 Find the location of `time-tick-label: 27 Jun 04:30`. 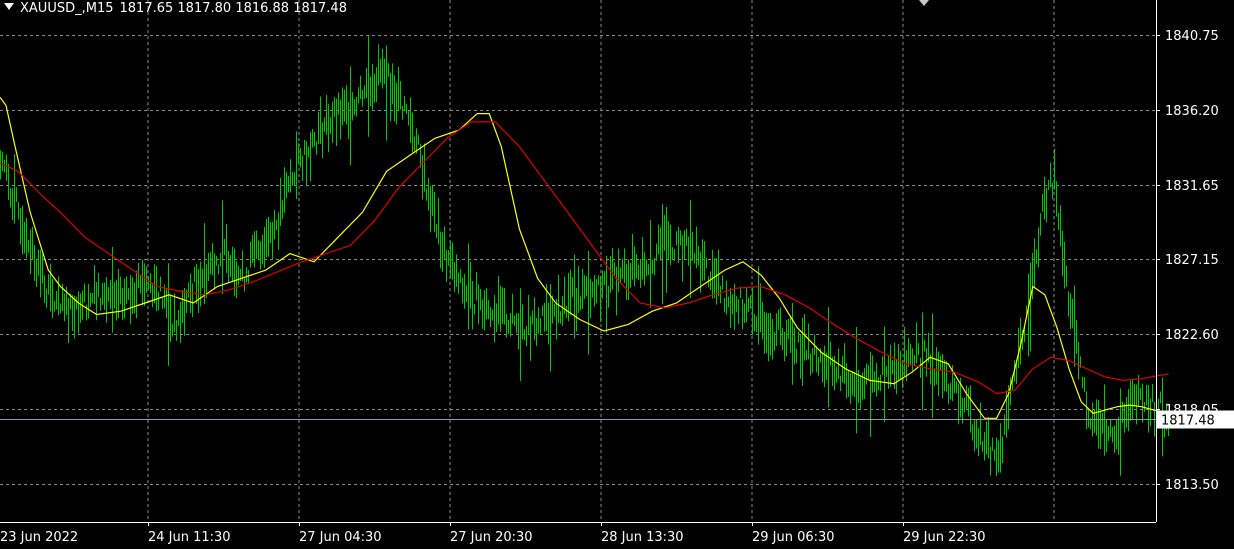

time-tick-label: 27 Jun 04:30 is located at coordinates (340, 537).